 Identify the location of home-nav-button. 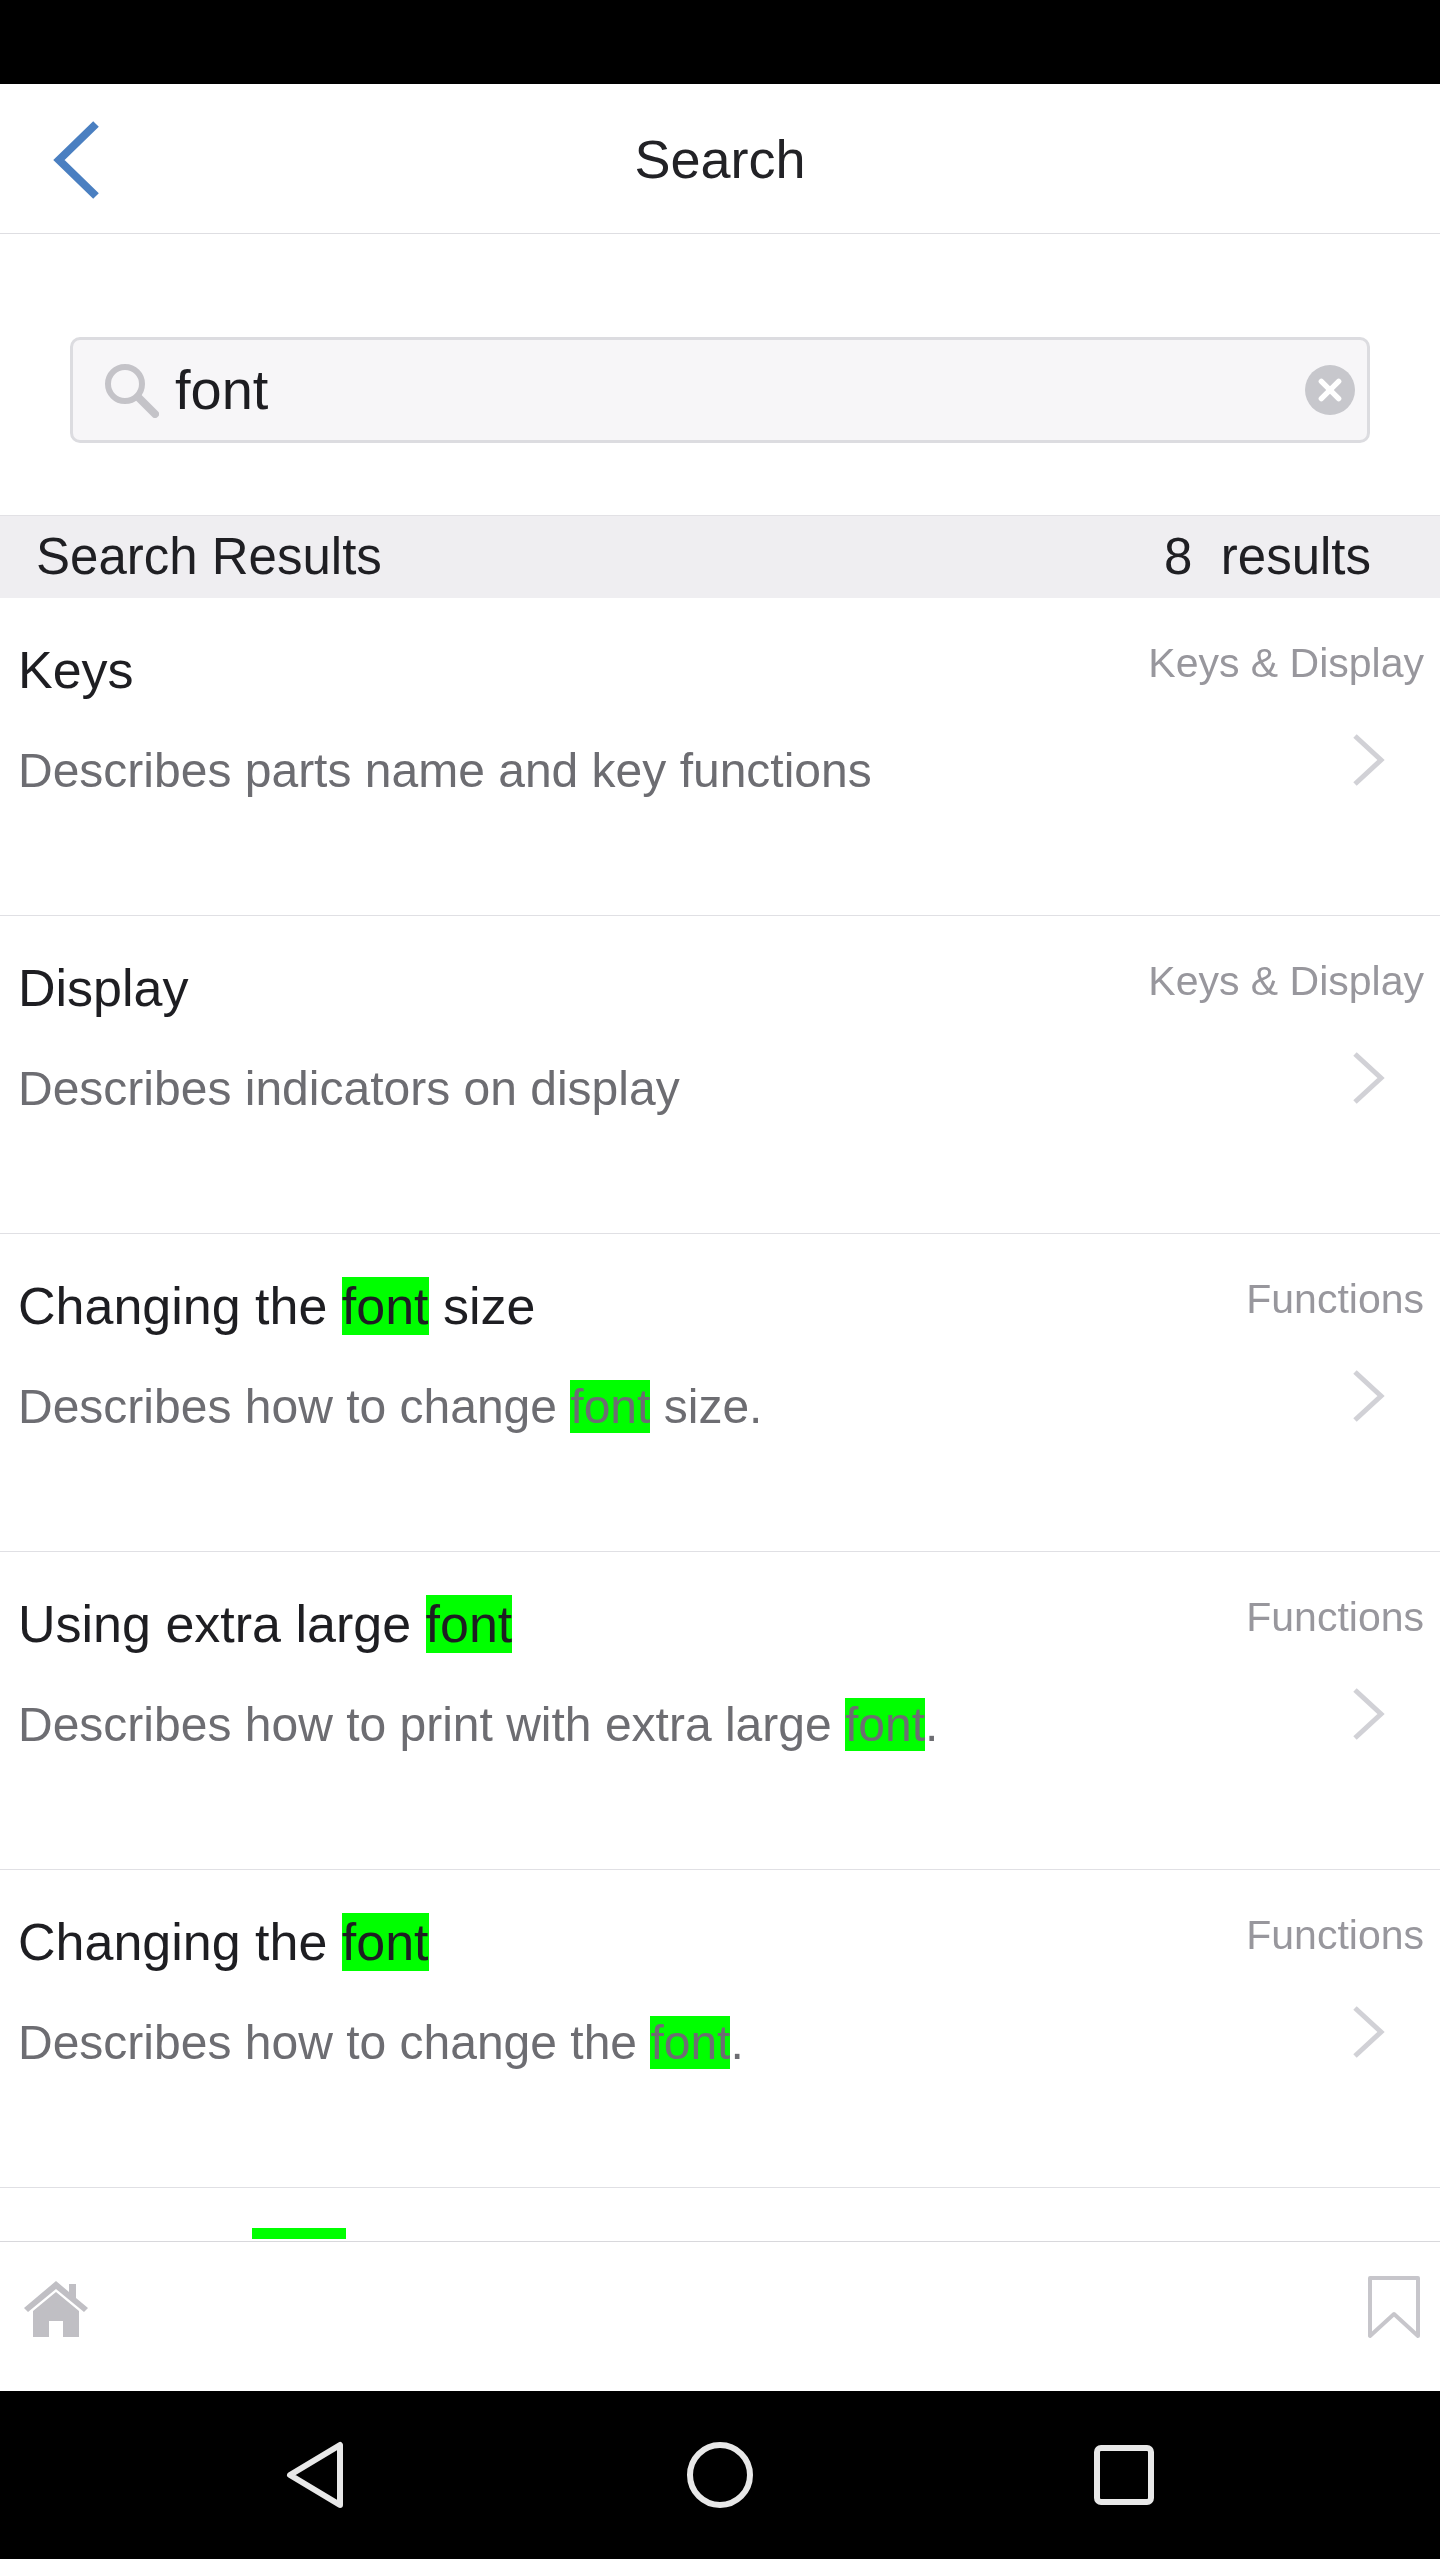
(720, 2475).